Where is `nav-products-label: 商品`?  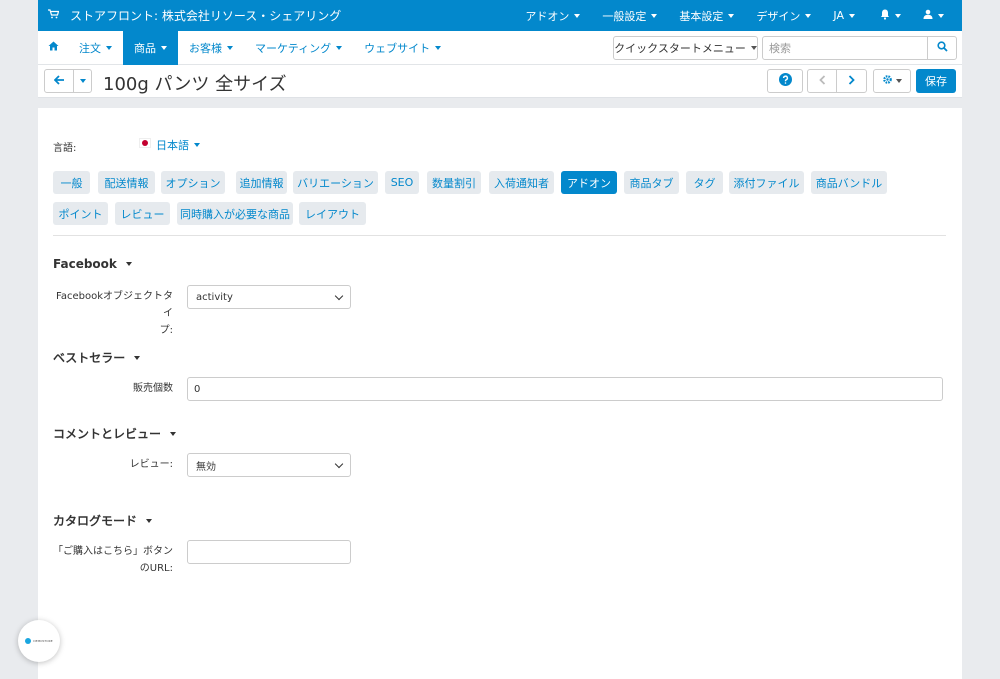 nav-products-label: 商品 is located at coordinates (145, 48).